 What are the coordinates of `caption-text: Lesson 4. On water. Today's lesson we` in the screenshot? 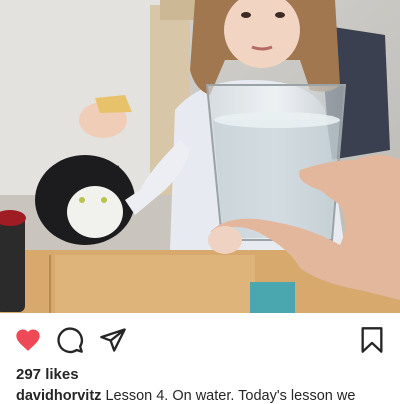 It's located at (230, 396).